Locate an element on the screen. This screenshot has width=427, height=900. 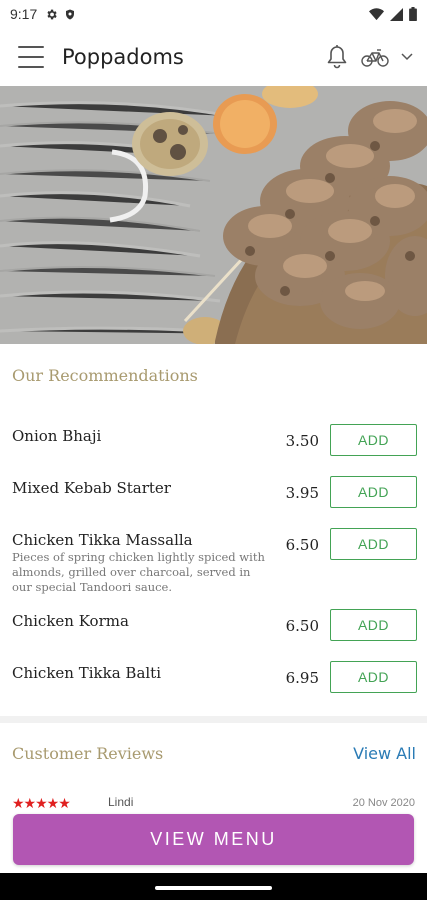
menu-icon is located at coordinates (31, 57).